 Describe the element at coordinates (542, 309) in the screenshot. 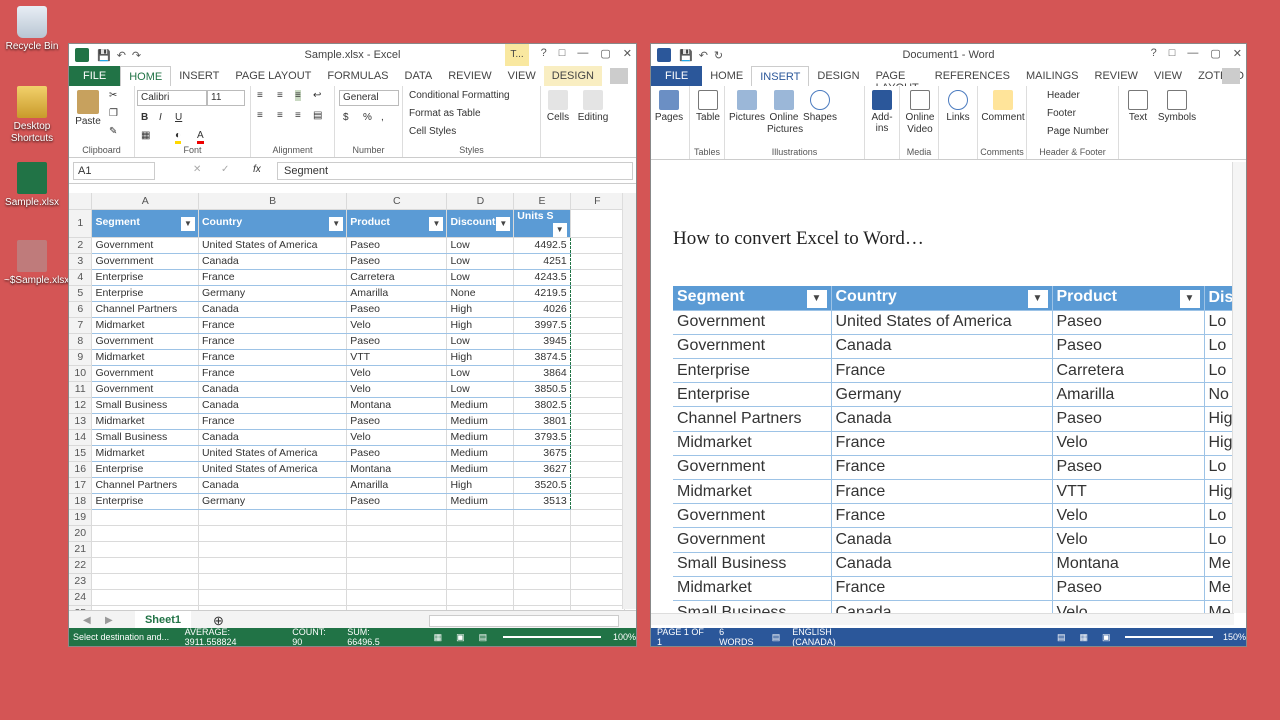

I see `cell: 4026` at that location.